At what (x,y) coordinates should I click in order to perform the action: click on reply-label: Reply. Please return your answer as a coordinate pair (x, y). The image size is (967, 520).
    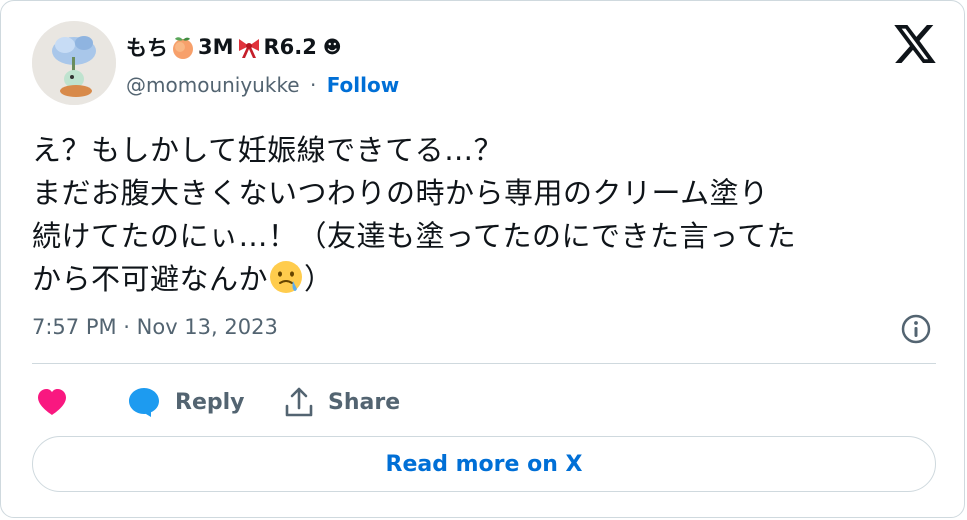
    Looking at the image, I should click on (210, 402).